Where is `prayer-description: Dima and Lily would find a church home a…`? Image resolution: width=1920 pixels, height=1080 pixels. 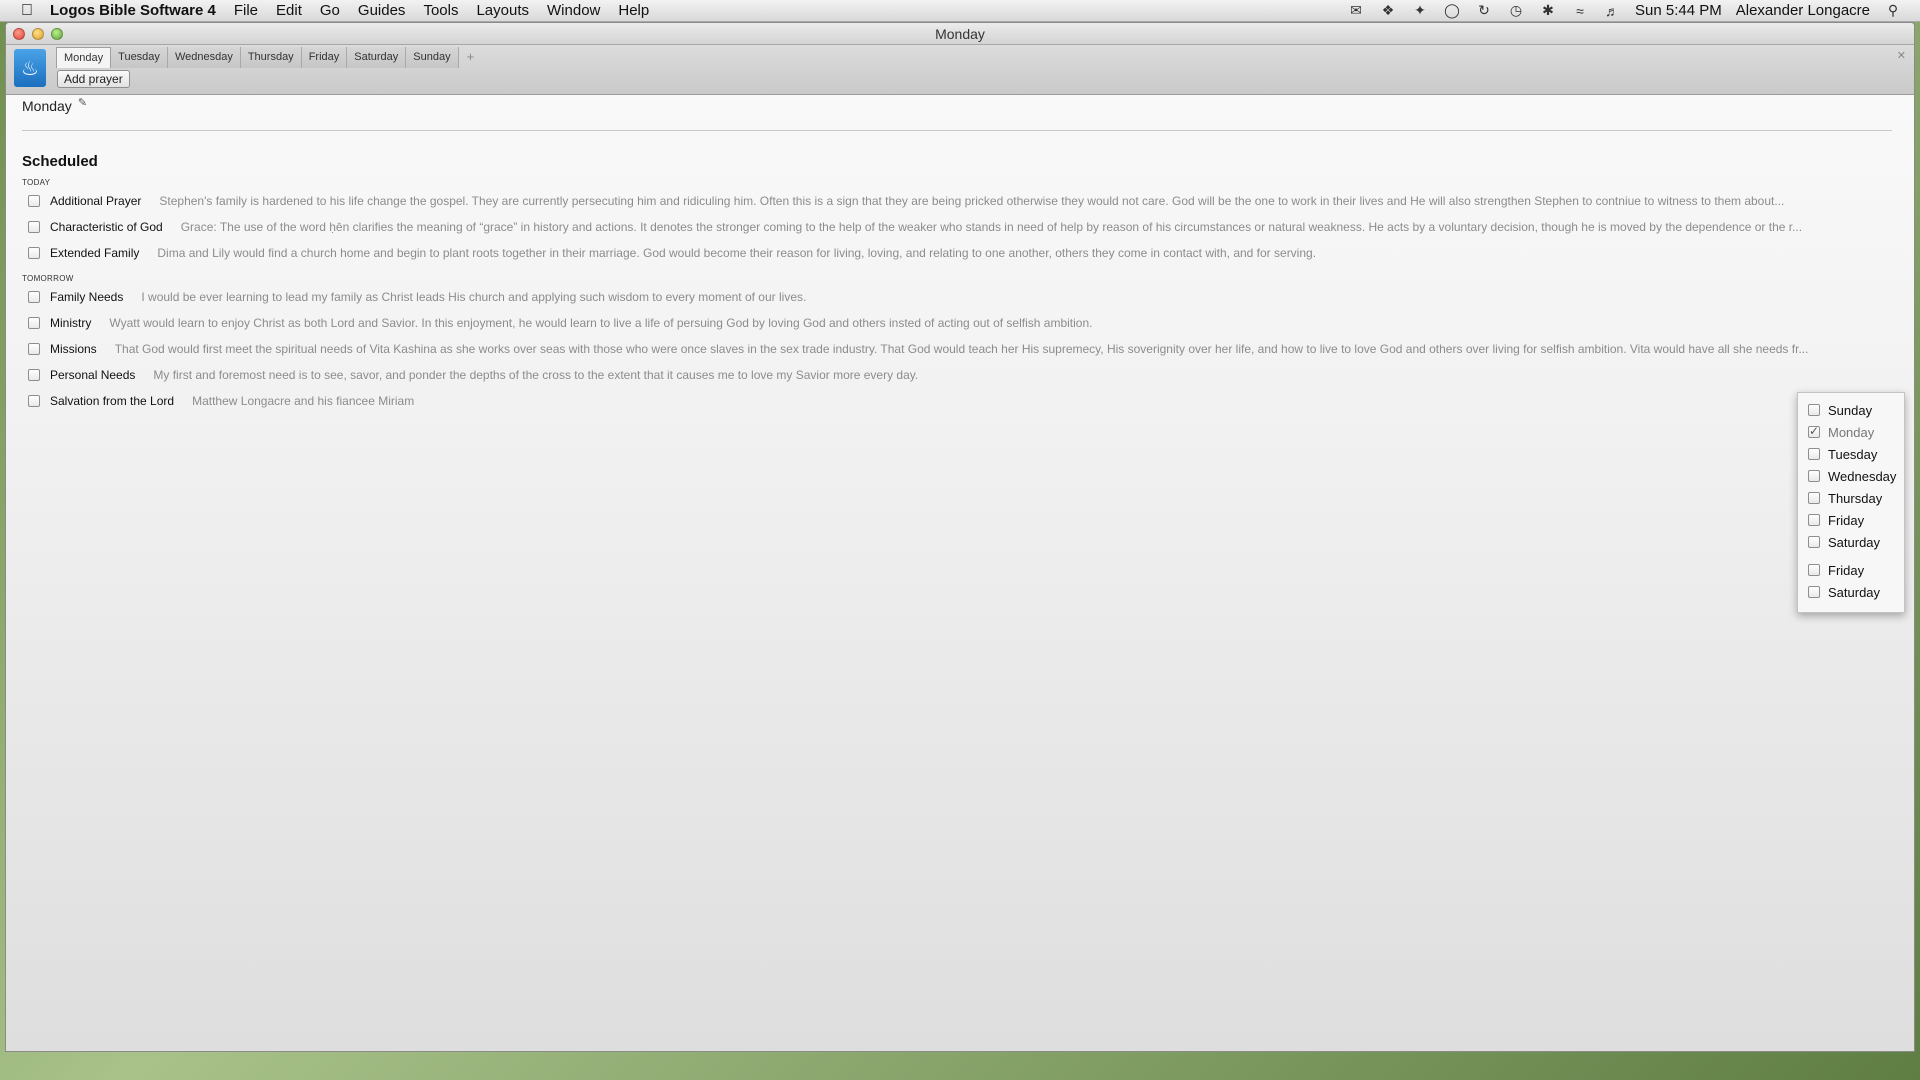
prayer-description: Dima and Lily would find a church home a… is located at coordinates (736, 253).